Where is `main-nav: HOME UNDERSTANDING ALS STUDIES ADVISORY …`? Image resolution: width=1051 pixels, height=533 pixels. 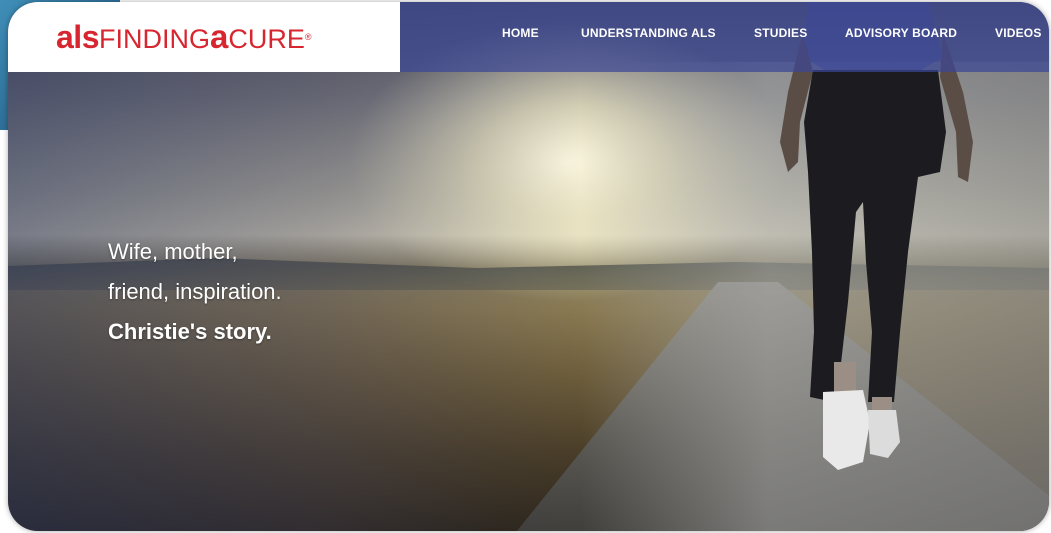 main-nav: HOME UNDERSTANDING ALS STUDIES ADVISORY … is located at coordinates (724, 37).